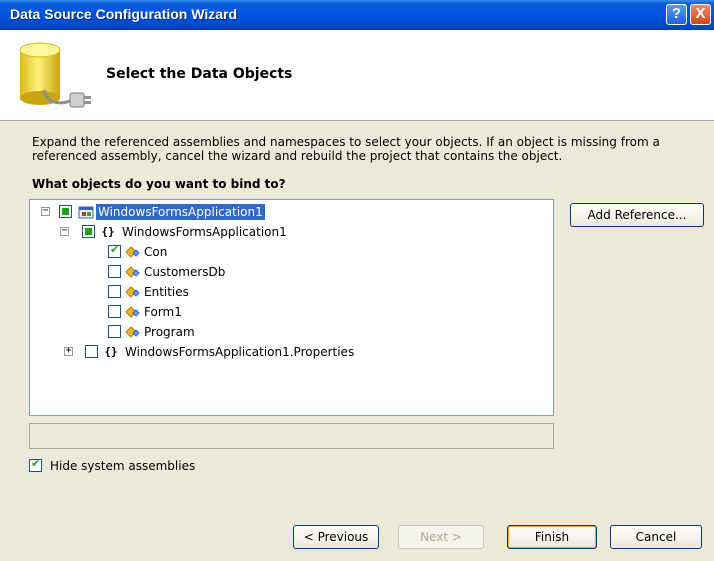 The height and width of the screenshot is (561, 714). Describe the element at coordinates (336, 537) in the screenshot. I see `previous-button: < Previous` at that location.